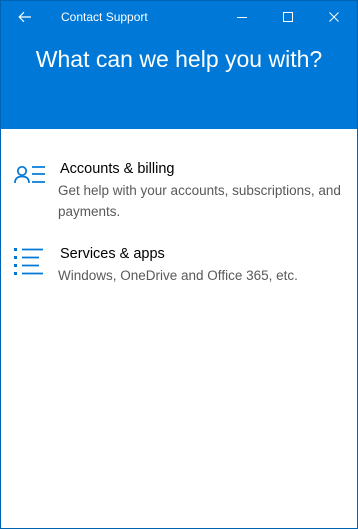 The width and height of the screenshot is (358, 529). What do you see at coordinates (104, 17) in the screenshot?
I see `app-title: Contact Support` at bounding box center [104, 17].